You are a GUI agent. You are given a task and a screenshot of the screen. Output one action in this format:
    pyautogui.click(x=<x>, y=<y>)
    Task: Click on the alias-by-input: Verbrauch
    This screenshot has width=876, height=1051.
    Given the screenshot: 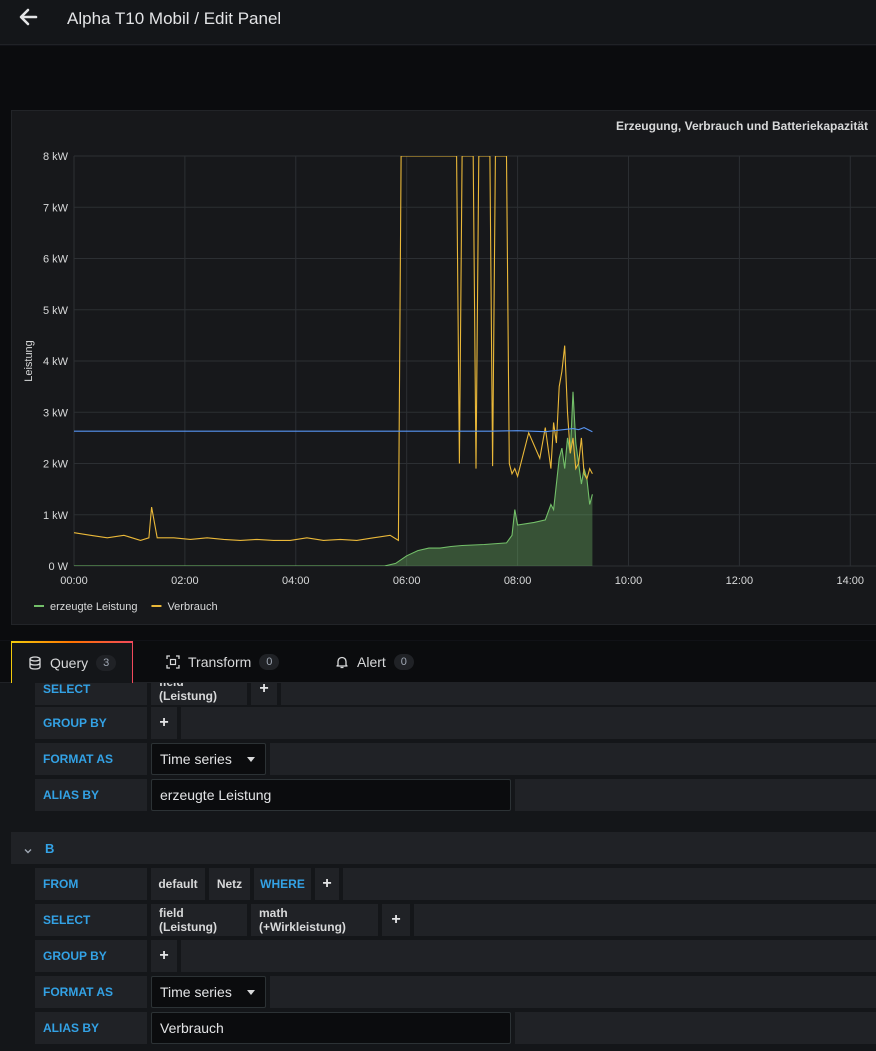 What is the action you would take?
    pyautogui.click(x=331, y=1028)
    